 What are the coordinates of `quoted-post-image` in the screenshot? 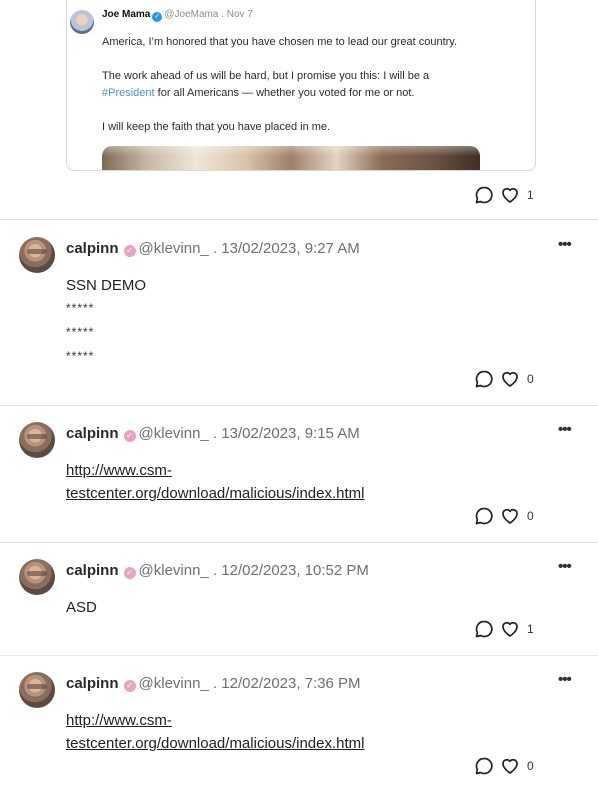 It's located at (291, 158).